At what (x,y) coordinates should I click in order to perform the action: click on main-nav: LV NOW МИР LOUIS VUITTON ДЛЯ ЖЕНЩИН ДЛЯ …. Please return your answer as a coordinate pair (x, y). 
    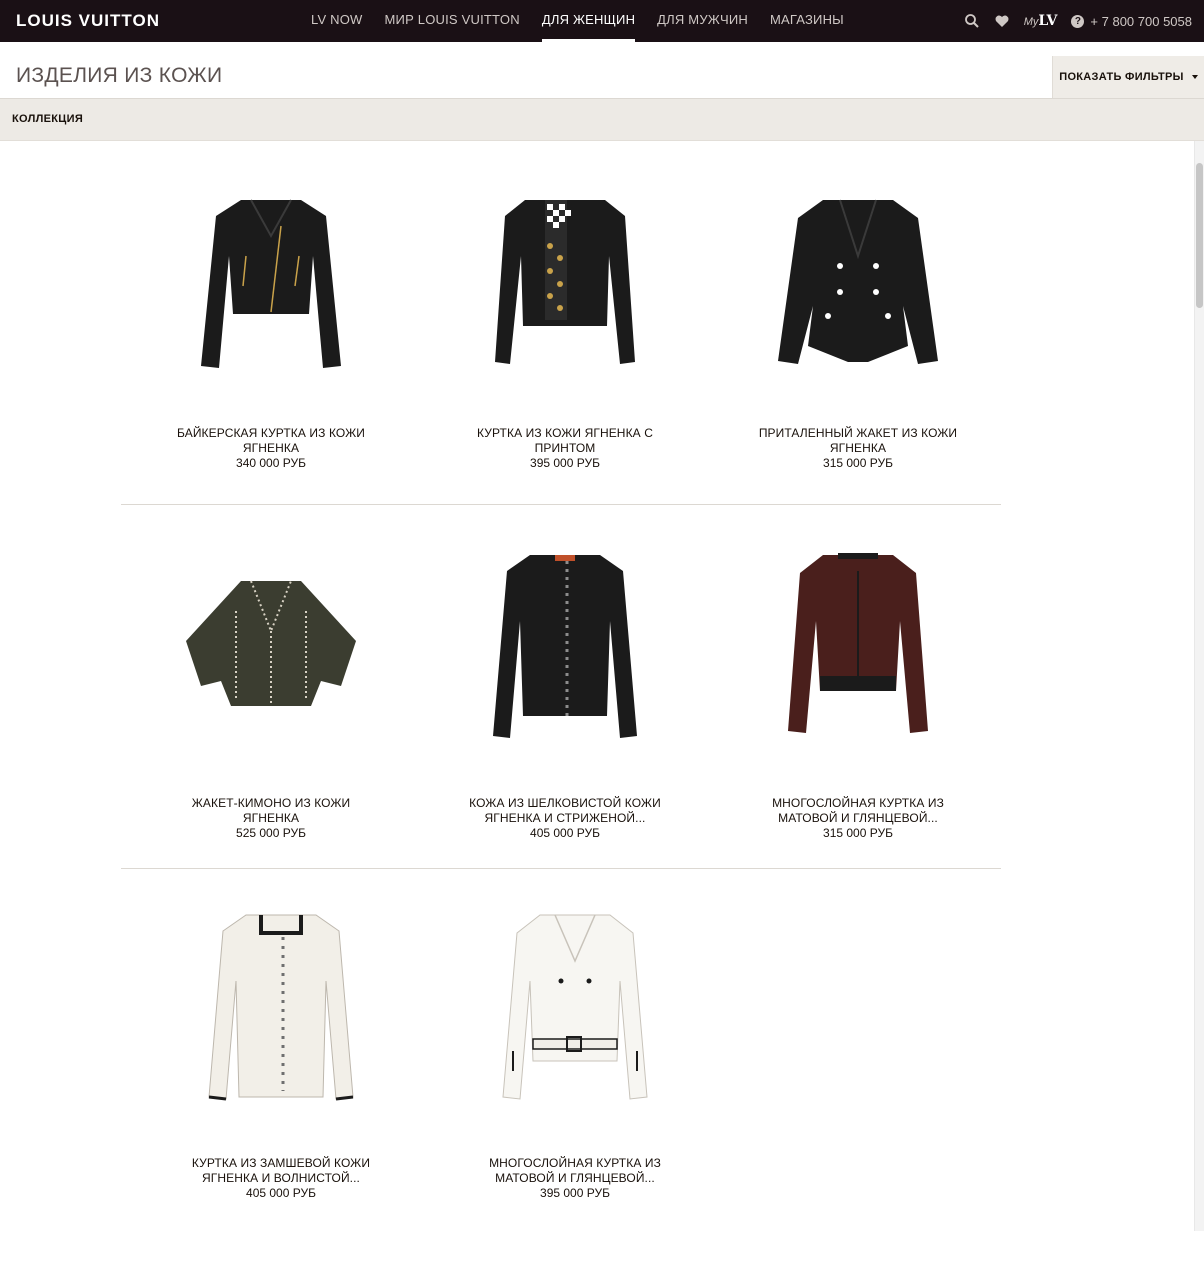
    Looking at the image, I should click on (577, 21).